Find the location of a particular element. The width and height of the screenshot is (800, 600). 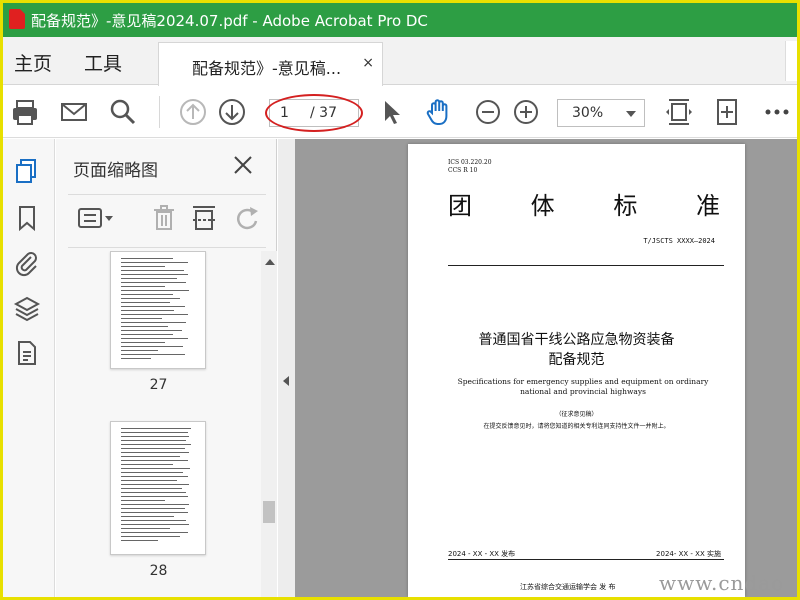

draft-note: （征求意见稿） is located at coordinates (576, 414).